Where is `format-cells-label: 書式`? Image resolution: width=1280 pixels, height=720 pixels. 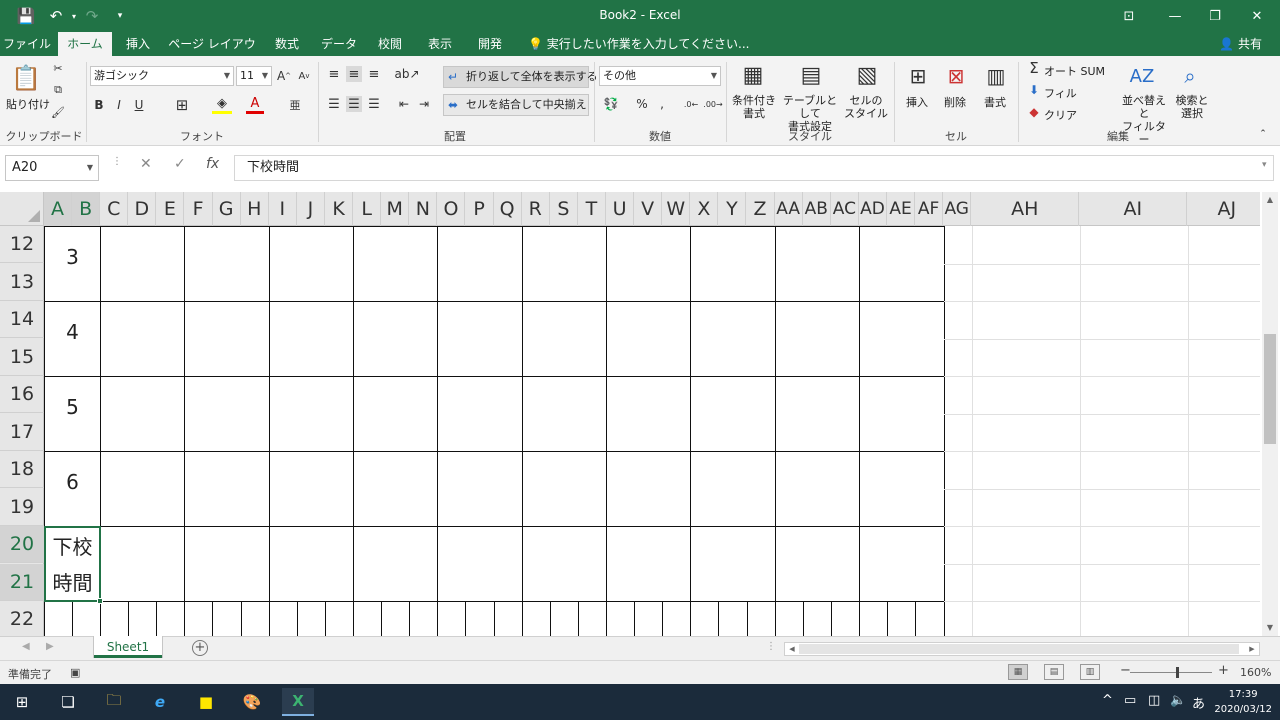
format-cells-label: 書式 is located at coordinates (995, 102).